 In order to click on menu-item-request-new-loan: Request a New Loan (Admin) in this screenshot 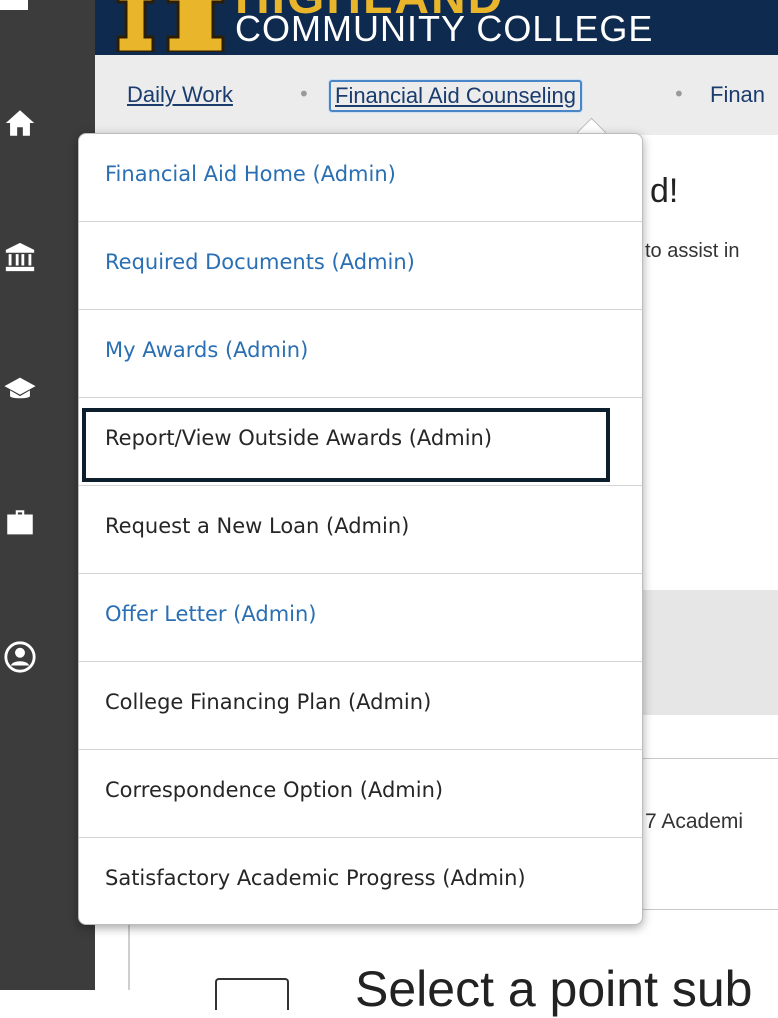, I will do `click(360, 530)`.